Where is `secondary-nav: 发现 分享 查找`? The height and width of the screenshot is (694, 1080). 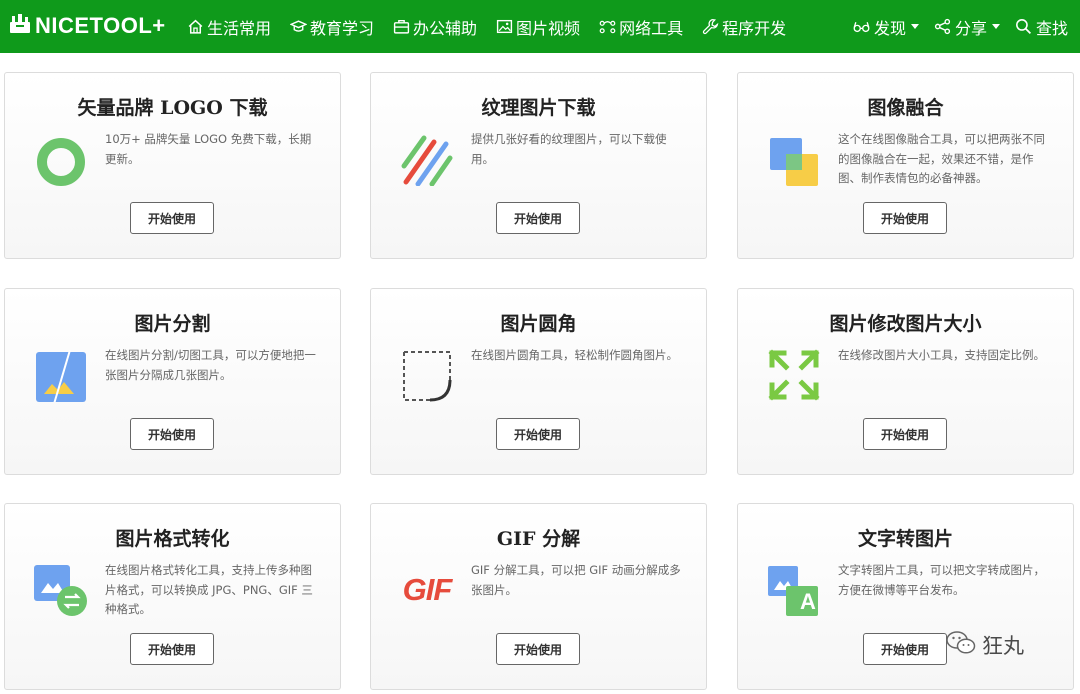
secondary-nav: 发现 分享 查找 is located at coordinates (953, 26).